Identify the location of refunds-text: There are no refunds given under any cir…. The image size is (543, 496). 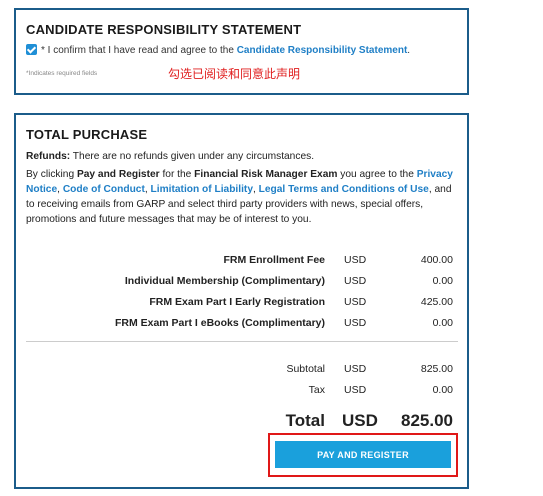
(192, 156).